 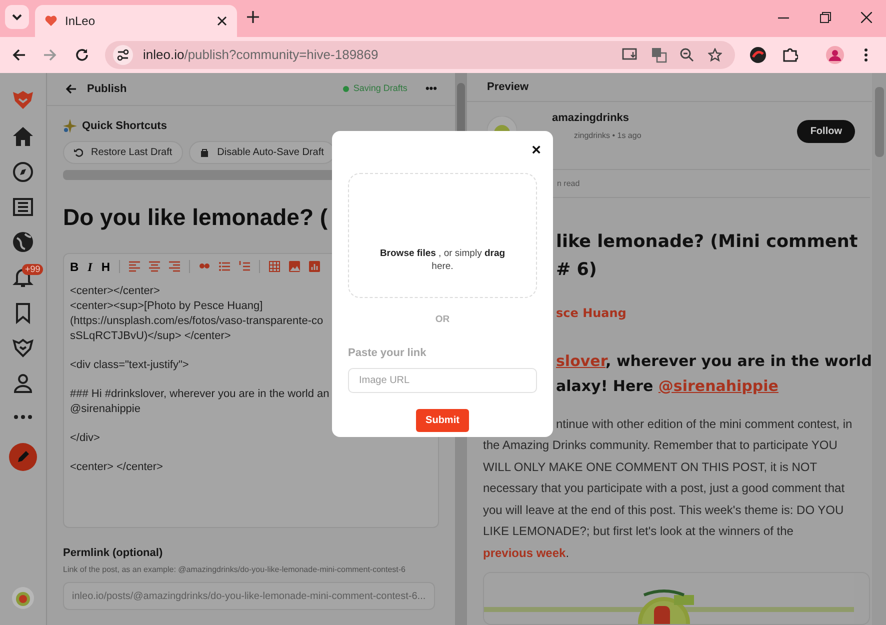 What do you see at coordinates (380, 89) in the screenshot?
I see `save-status: Saving Drafts` at bounding box center [380, 89].